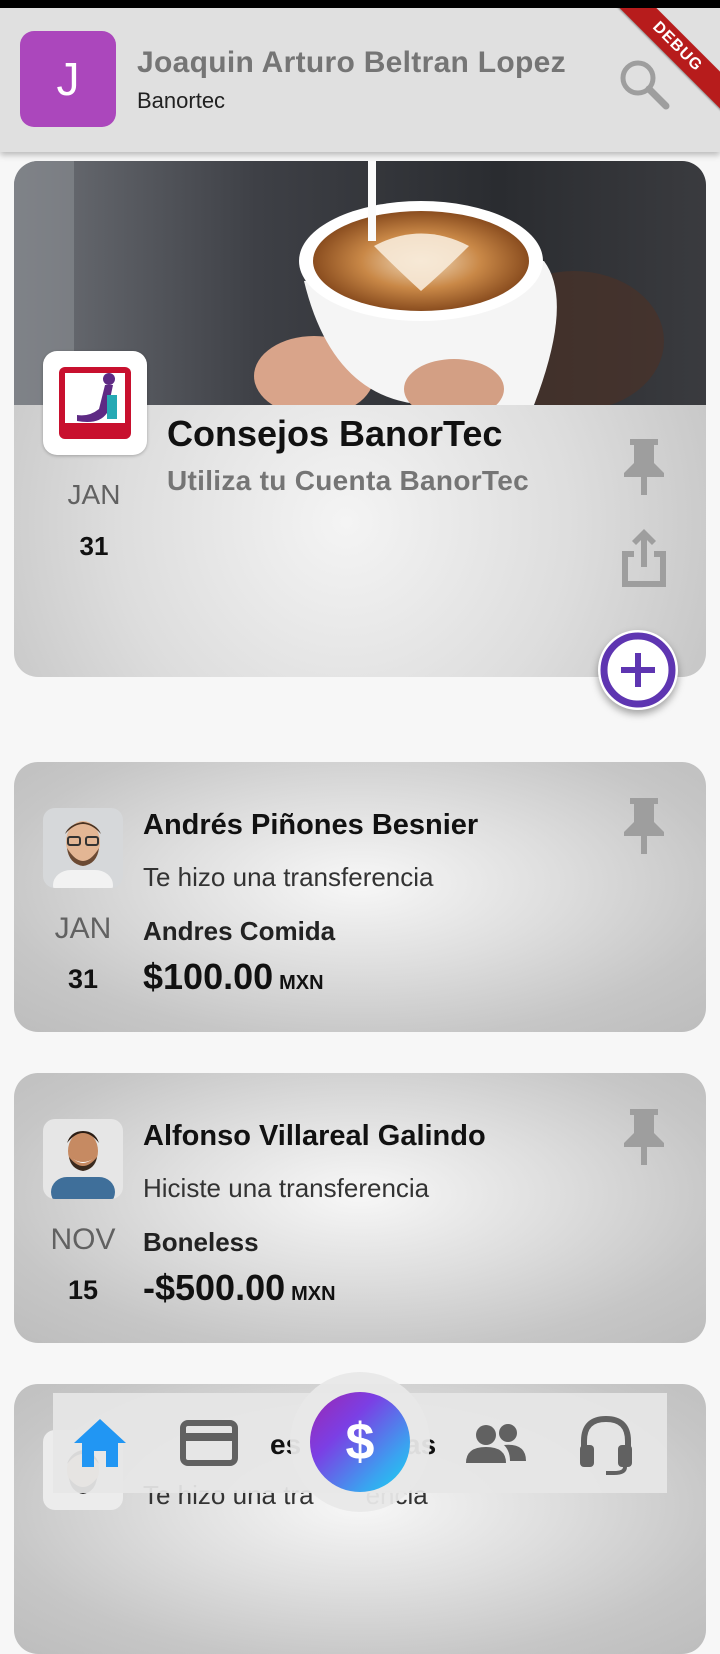 Image resolution: width=720 pixels, height=1654 pixels. What do you see at coordinates (208, 976) in the screenshot?
I see `amount-value: $100.00` at bounding box center [208, 976].